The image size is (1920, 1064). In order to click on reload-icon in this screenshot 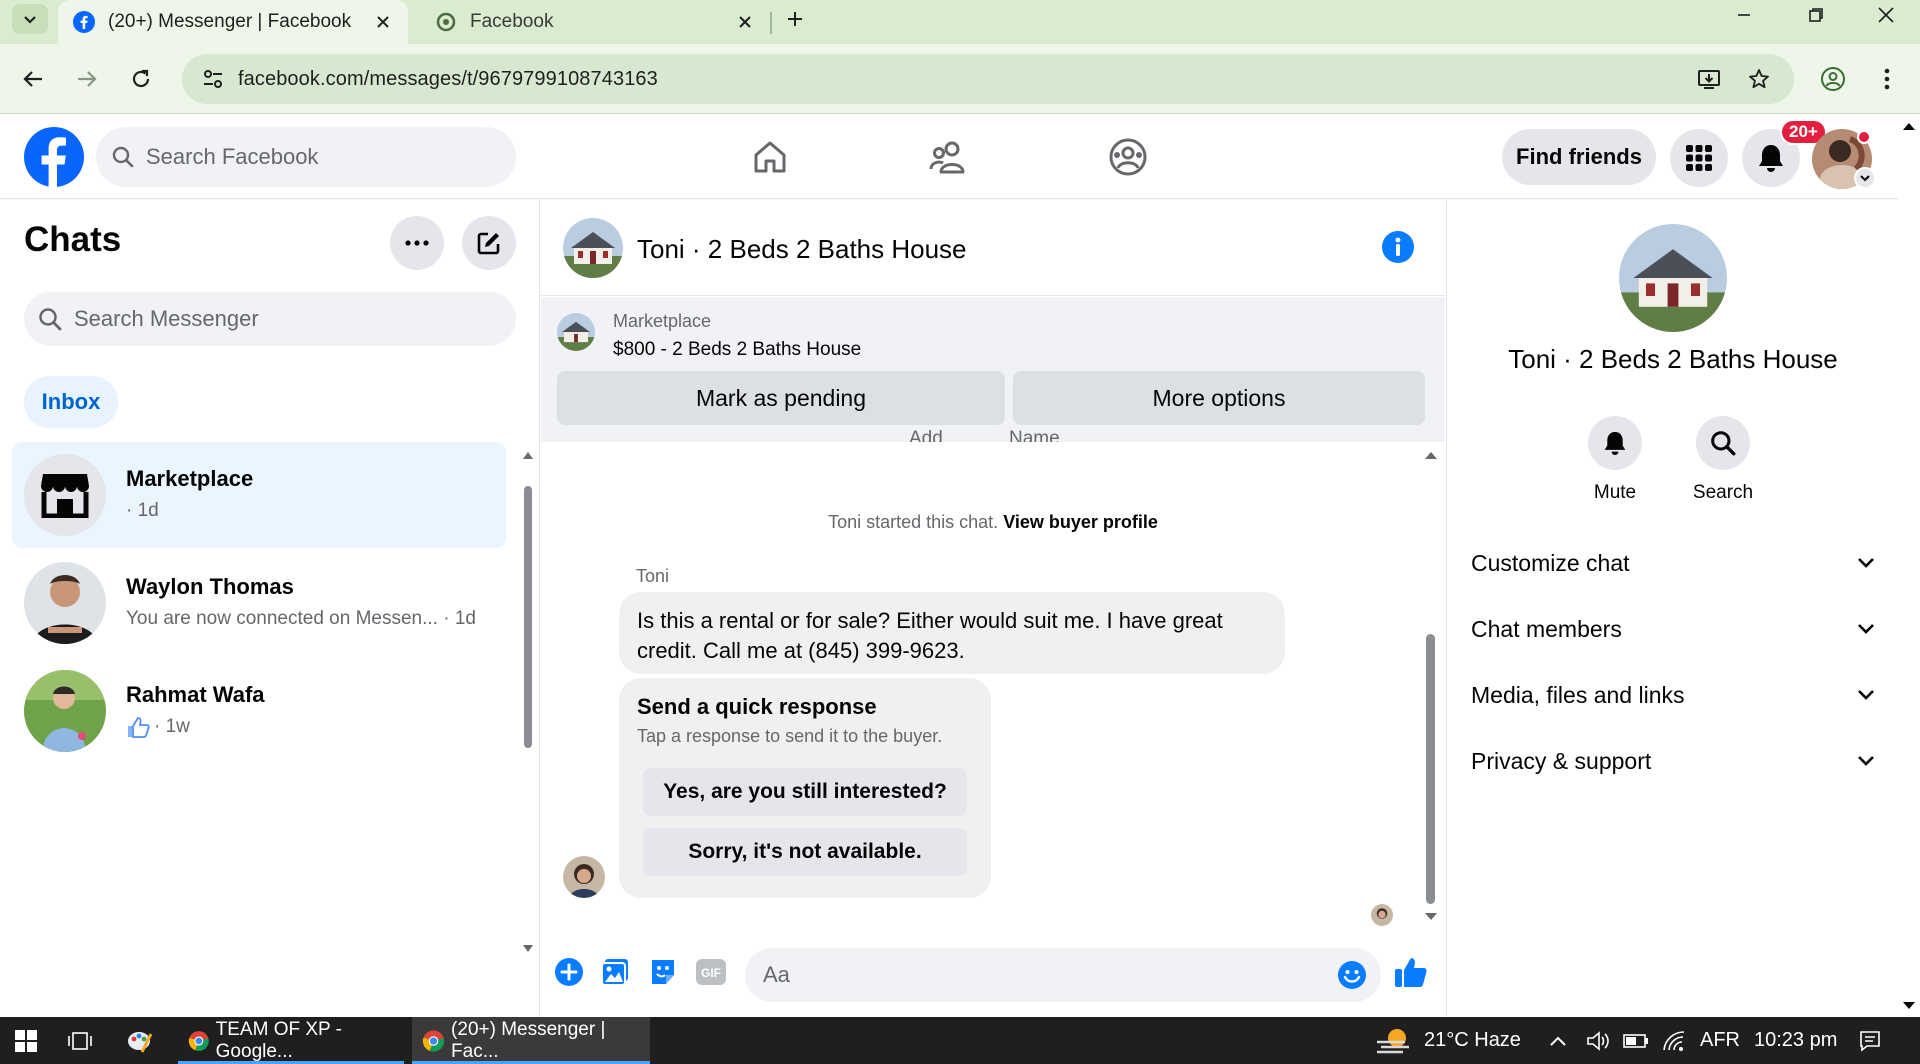, I will do `click(141, 78)`.